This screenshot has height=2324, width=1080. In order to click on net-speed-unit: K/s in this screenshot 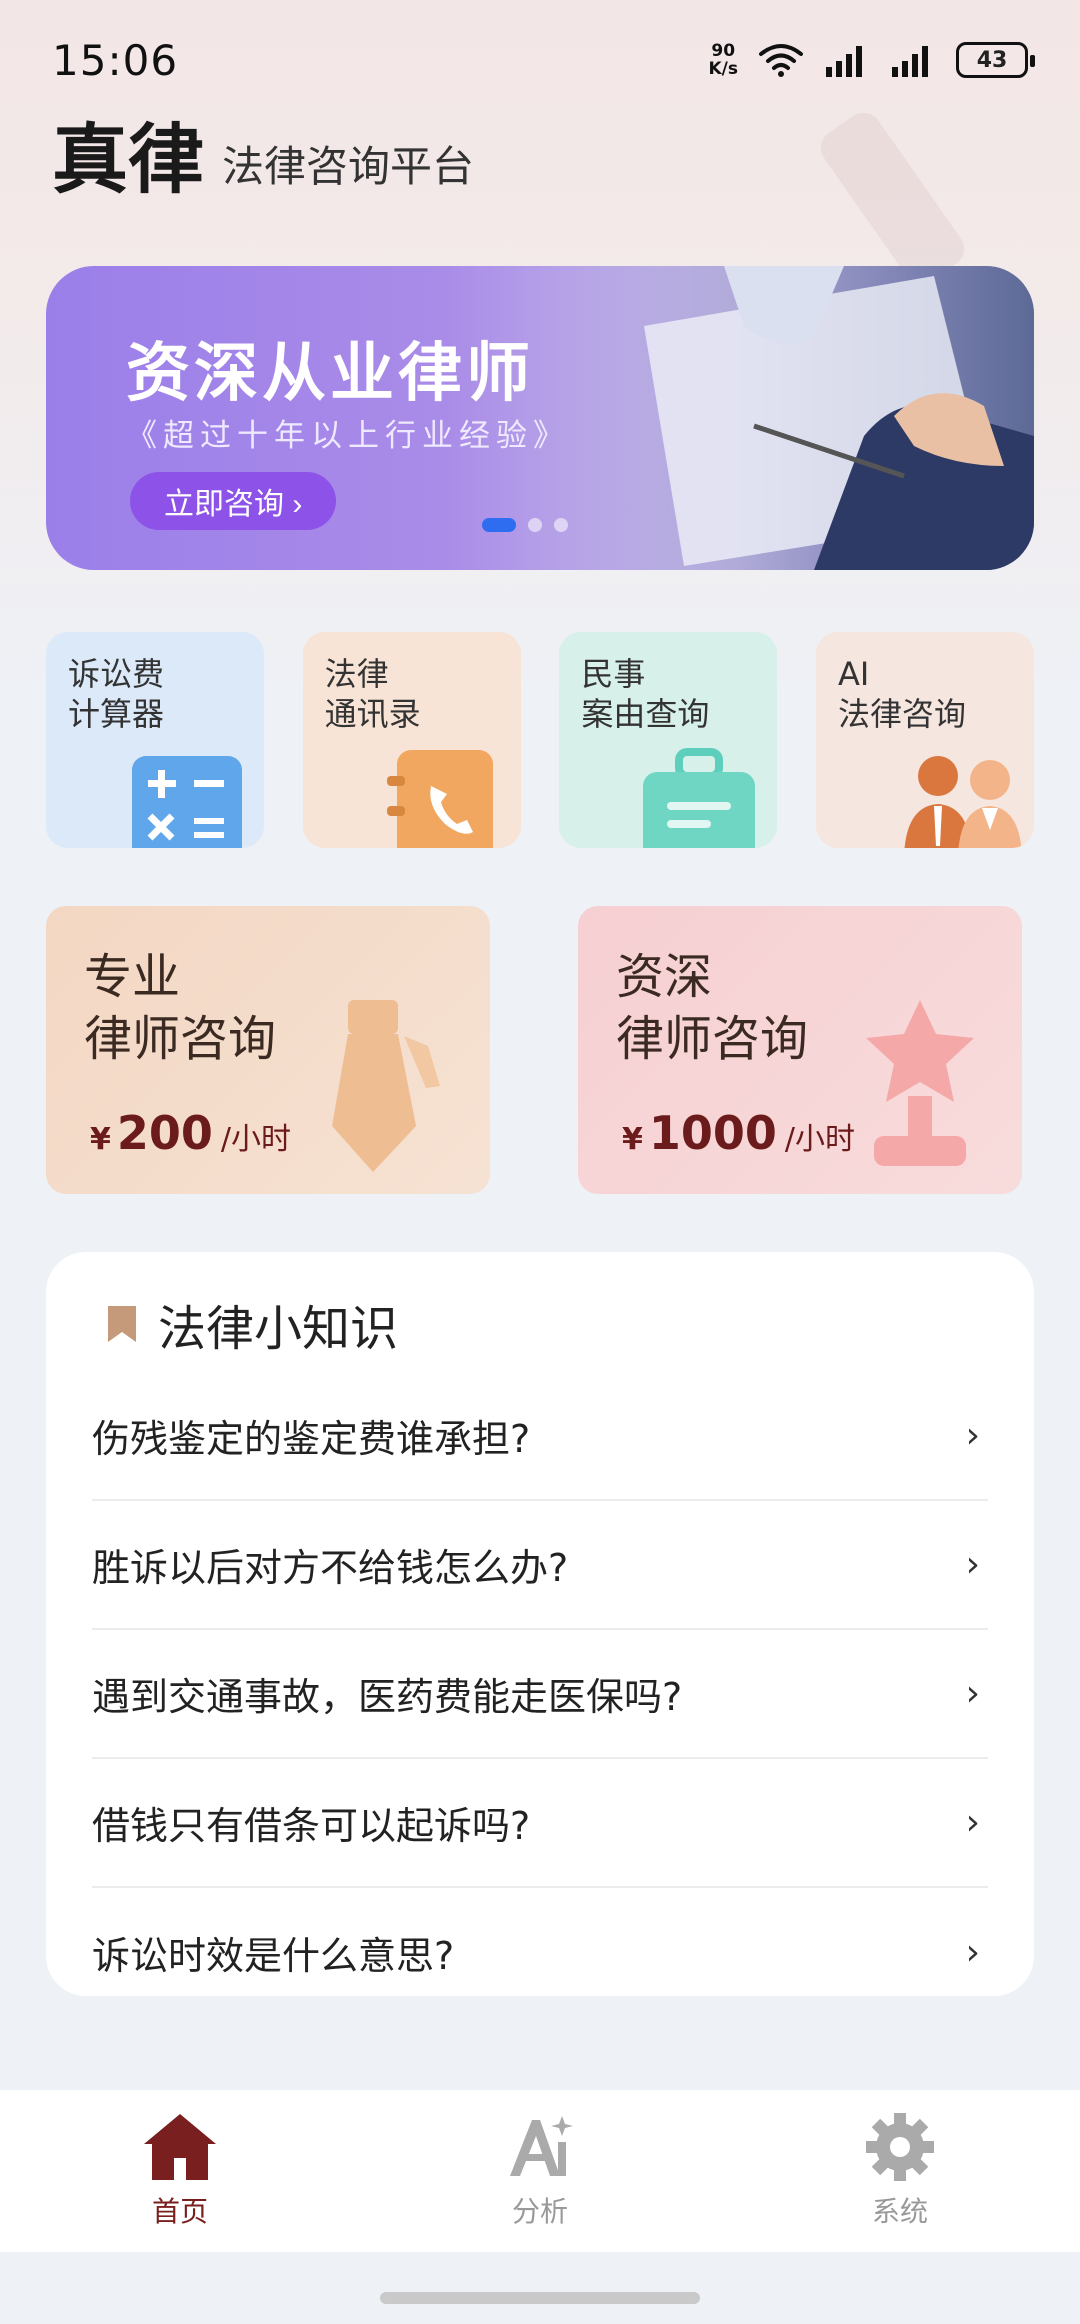, I will do `click(723, 69)`.